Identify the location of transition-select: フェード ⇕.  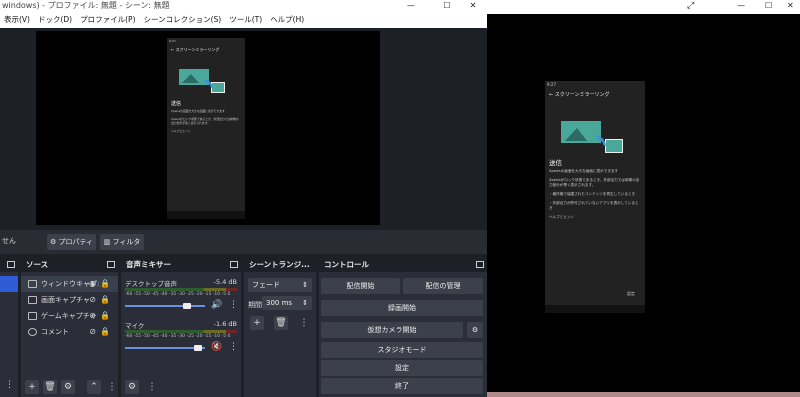
(280, 285).